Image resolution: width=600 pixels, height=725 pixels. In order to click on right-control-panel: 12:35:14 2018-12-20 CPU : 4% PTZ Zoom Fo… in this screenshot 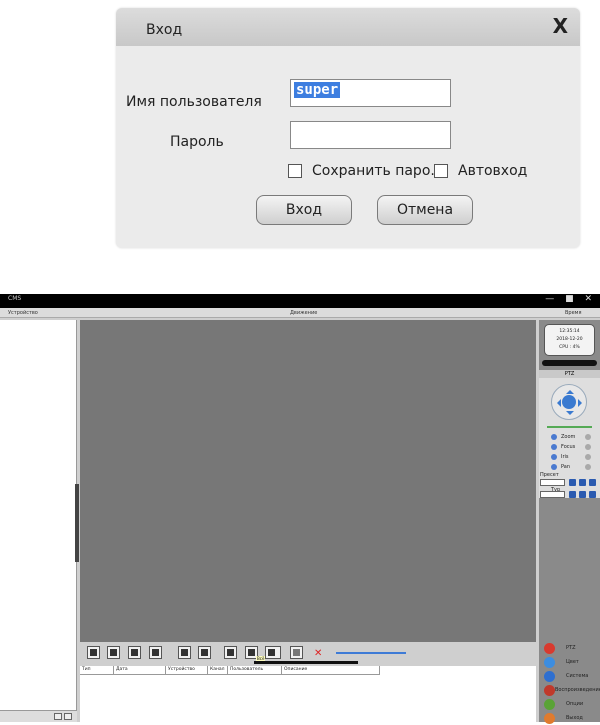, I will do `click(569, 522)`.